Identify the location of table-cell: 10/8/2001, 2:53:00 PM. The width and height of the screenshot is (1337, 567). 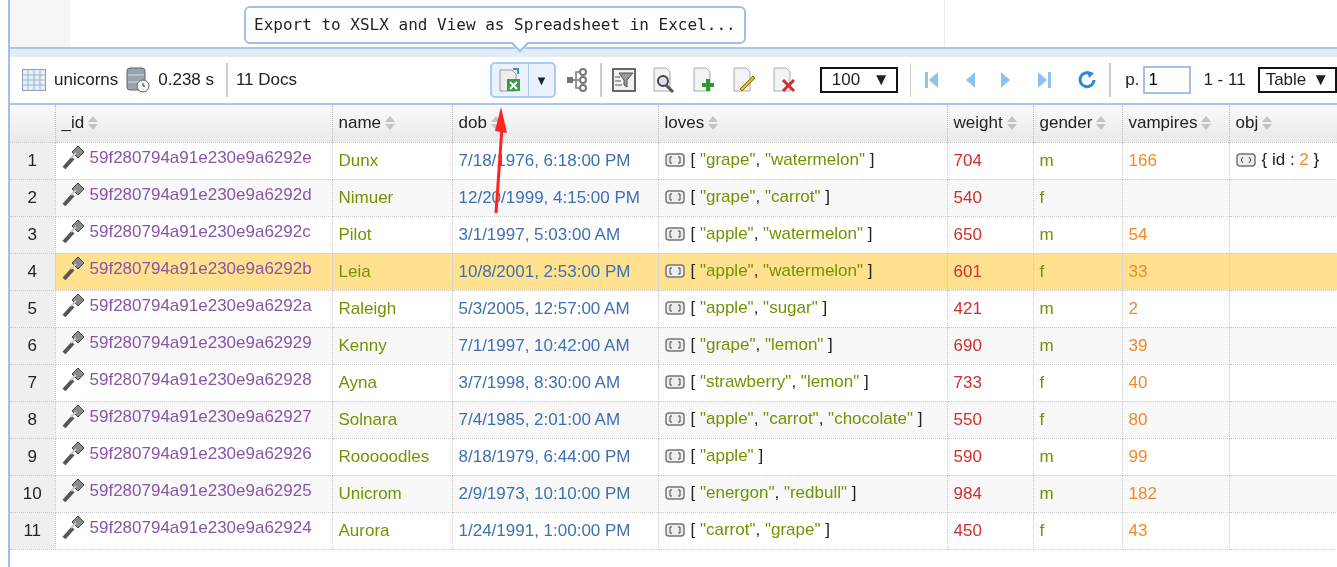
(555, 271).